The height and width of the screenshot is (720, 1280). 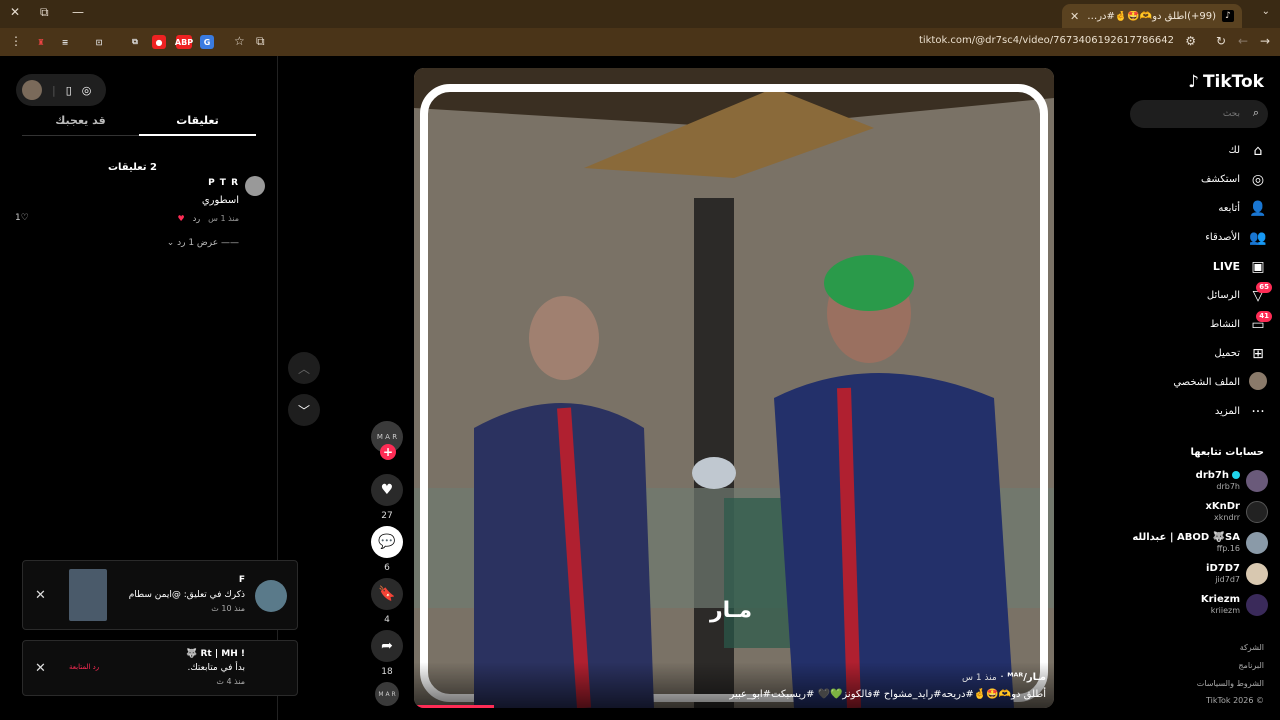 I want to click on comment-button: 💬 6, so click(x=387, y=549).